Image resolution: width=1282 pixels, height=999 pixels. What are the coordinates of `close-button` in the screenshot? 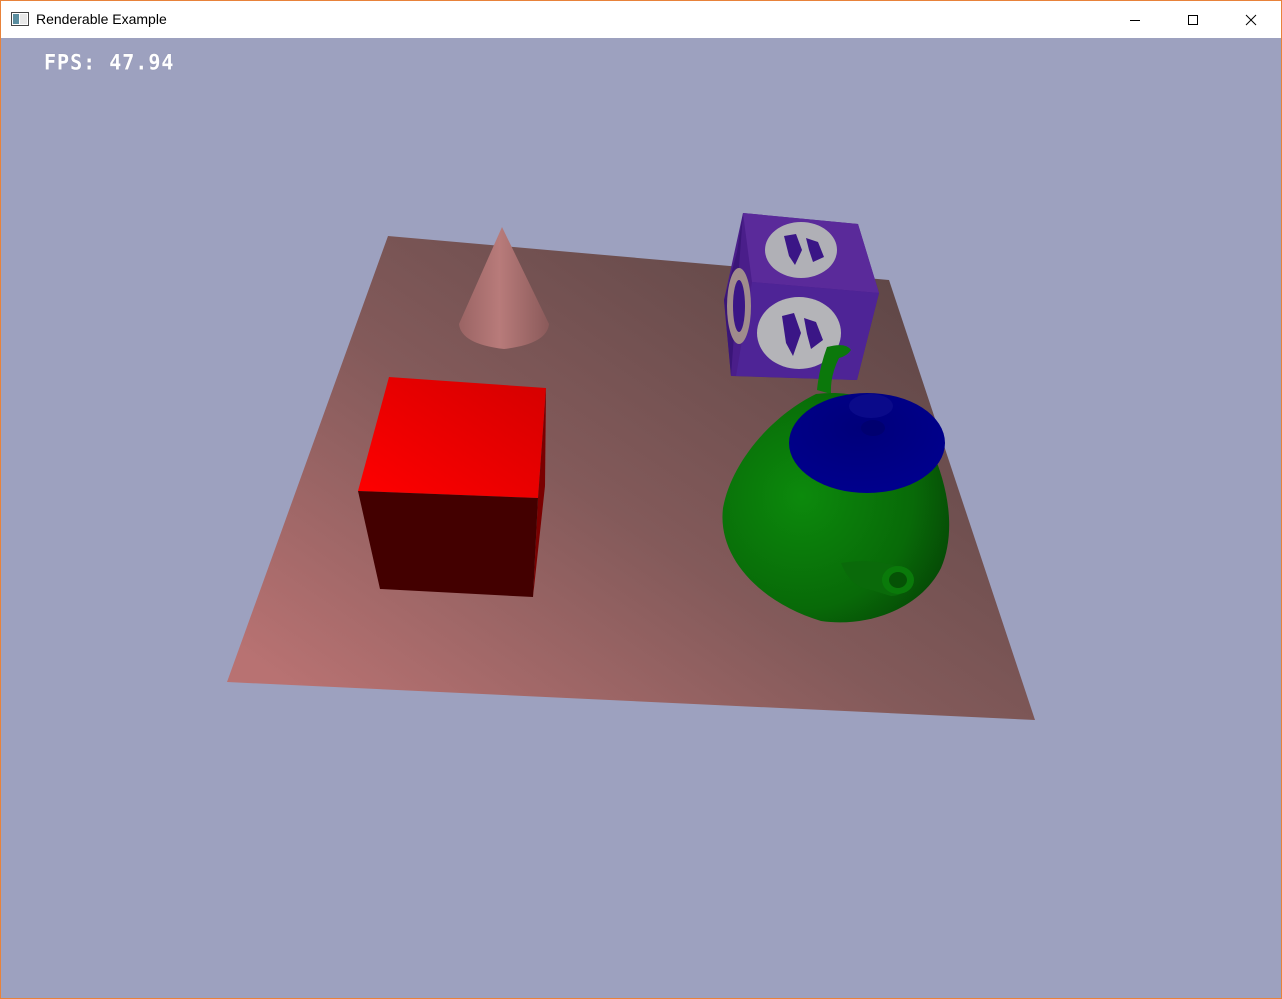 It's located at (1251, 19).